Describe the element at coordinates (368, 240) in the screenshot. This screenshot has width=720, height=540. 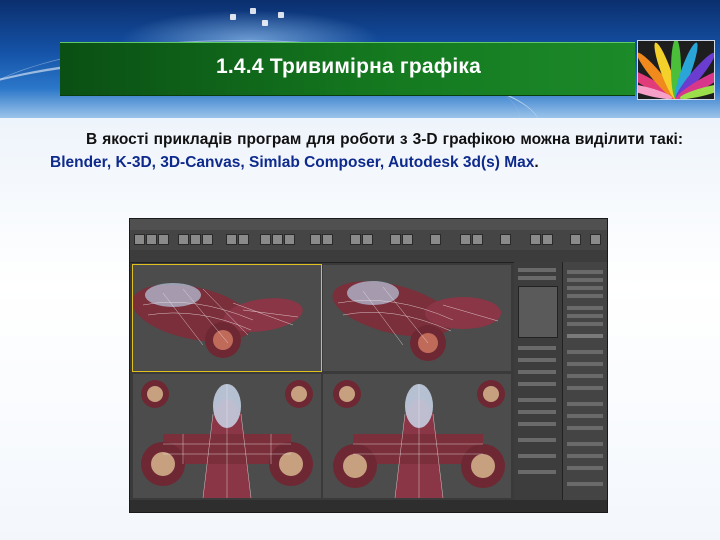
I see `app-toolbar` at that location.